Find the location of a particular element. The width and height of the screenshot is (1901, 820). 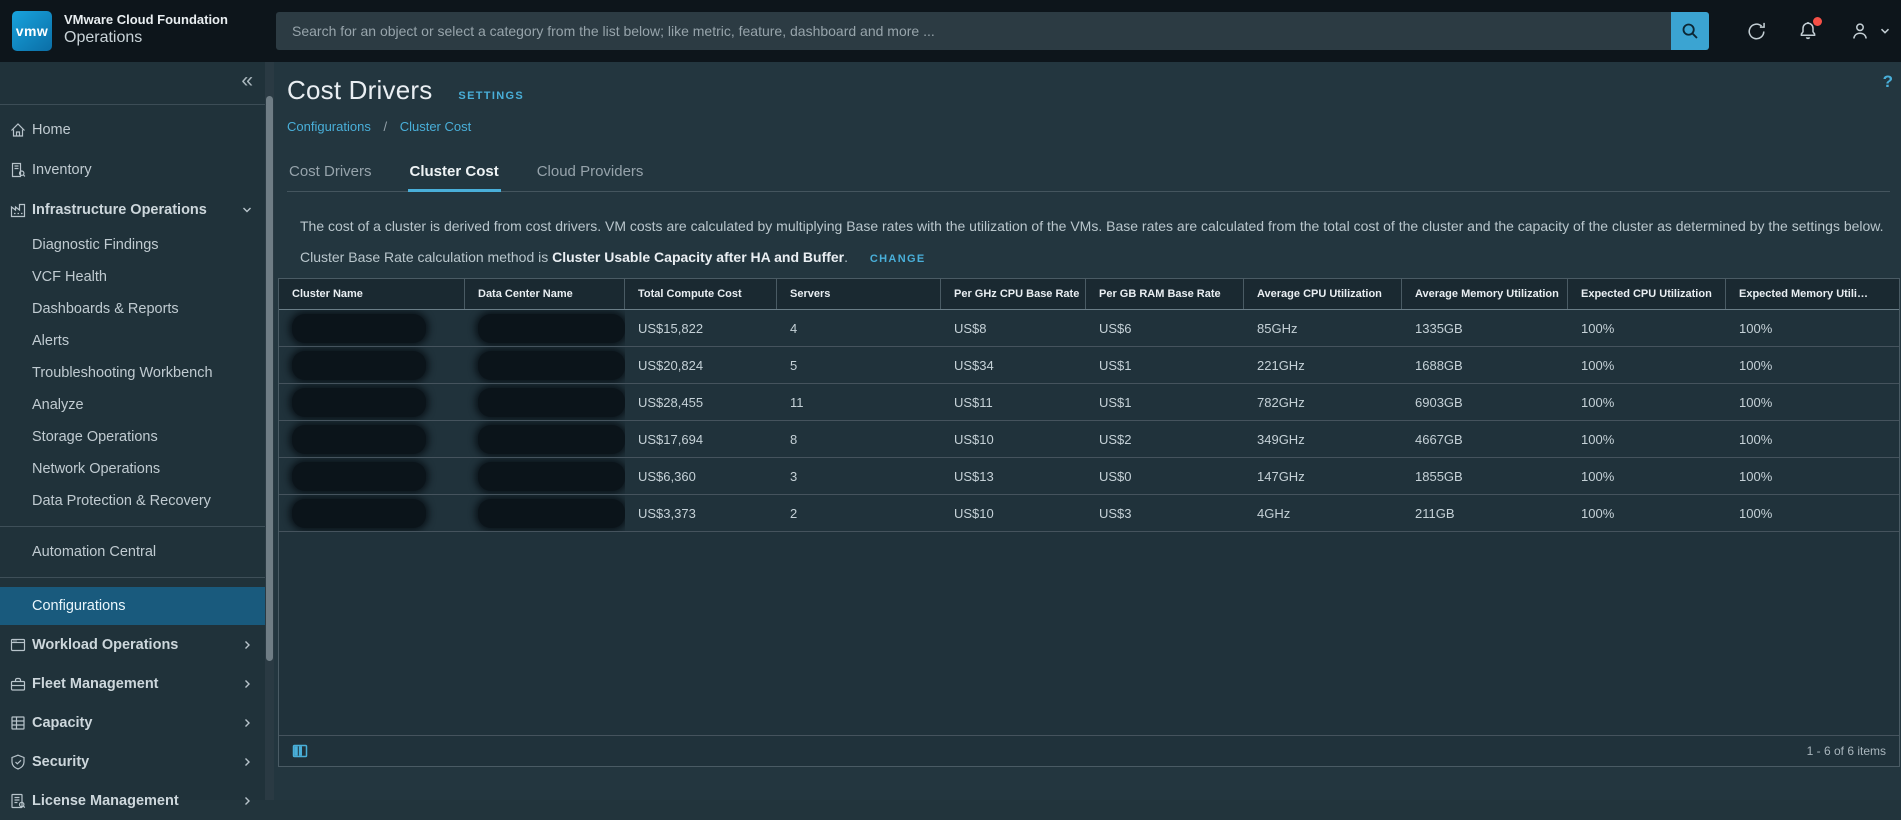

sidebar-item-label: Analyze is located at coordinates (58, 405).